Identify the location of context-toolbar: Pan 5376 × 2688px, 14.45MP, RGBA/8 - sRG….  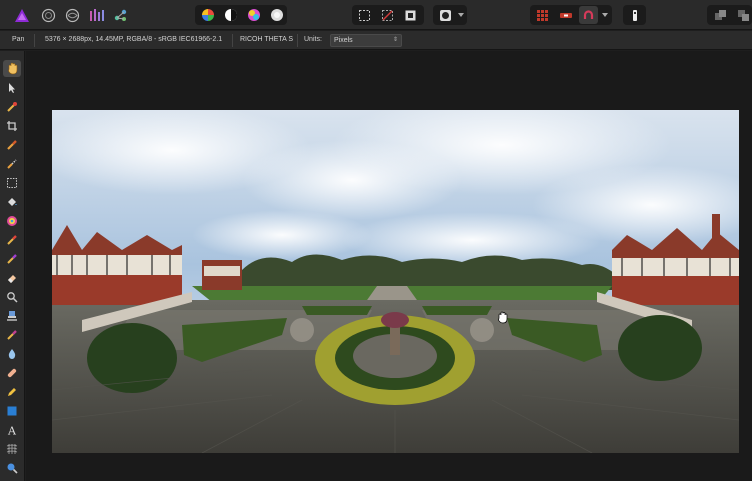
(376, 40).